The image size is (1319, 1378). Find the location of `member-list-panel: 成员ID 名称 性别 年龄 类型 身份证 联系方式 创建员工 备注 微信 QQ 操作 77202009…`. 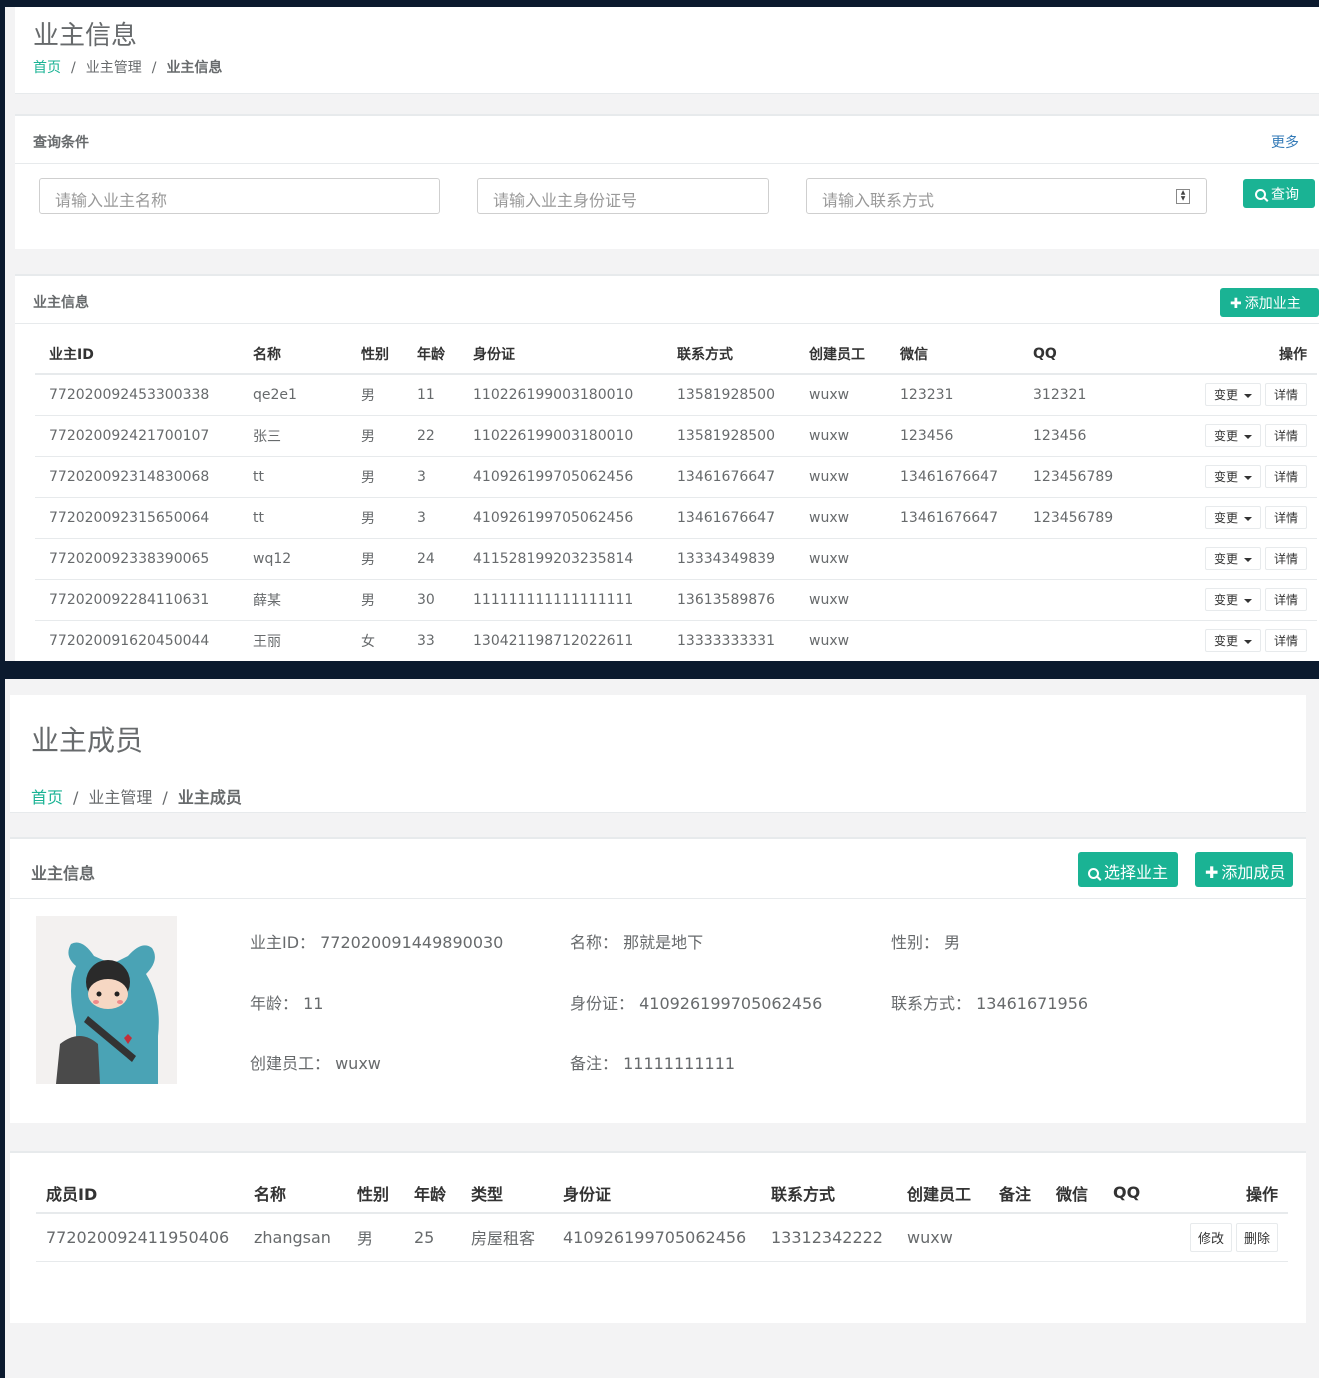

member-list-panel: 成员ID 名称 性别 年龄 类型 身份证 联系方式 创建员工 备注 微信 QQ 操作 77202009… is located at coordinates (658, 1237).